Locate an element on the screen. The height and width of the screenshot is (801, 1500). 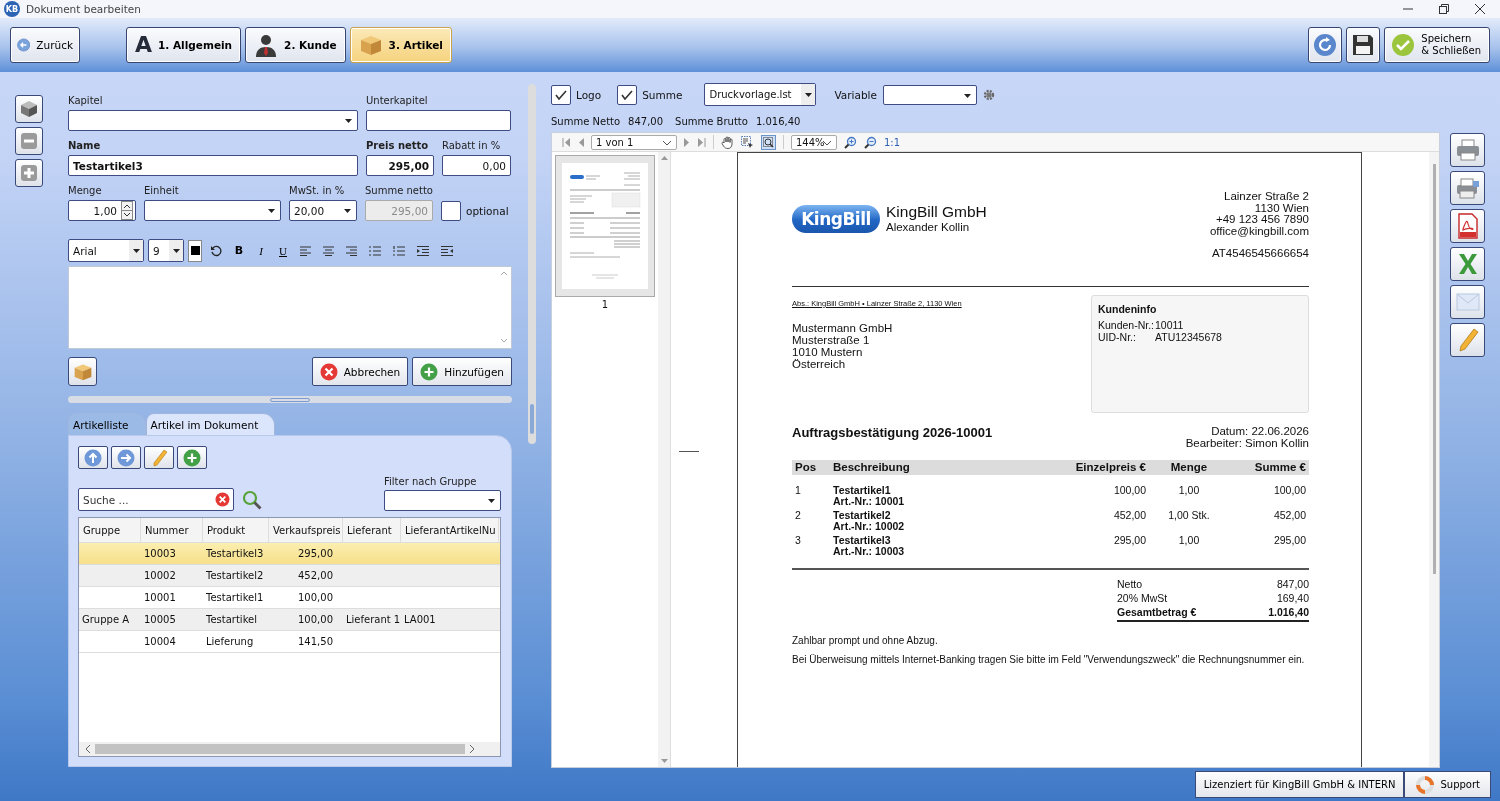
page-dropdown: 1 von 1 is located at coordinates (634, 142).